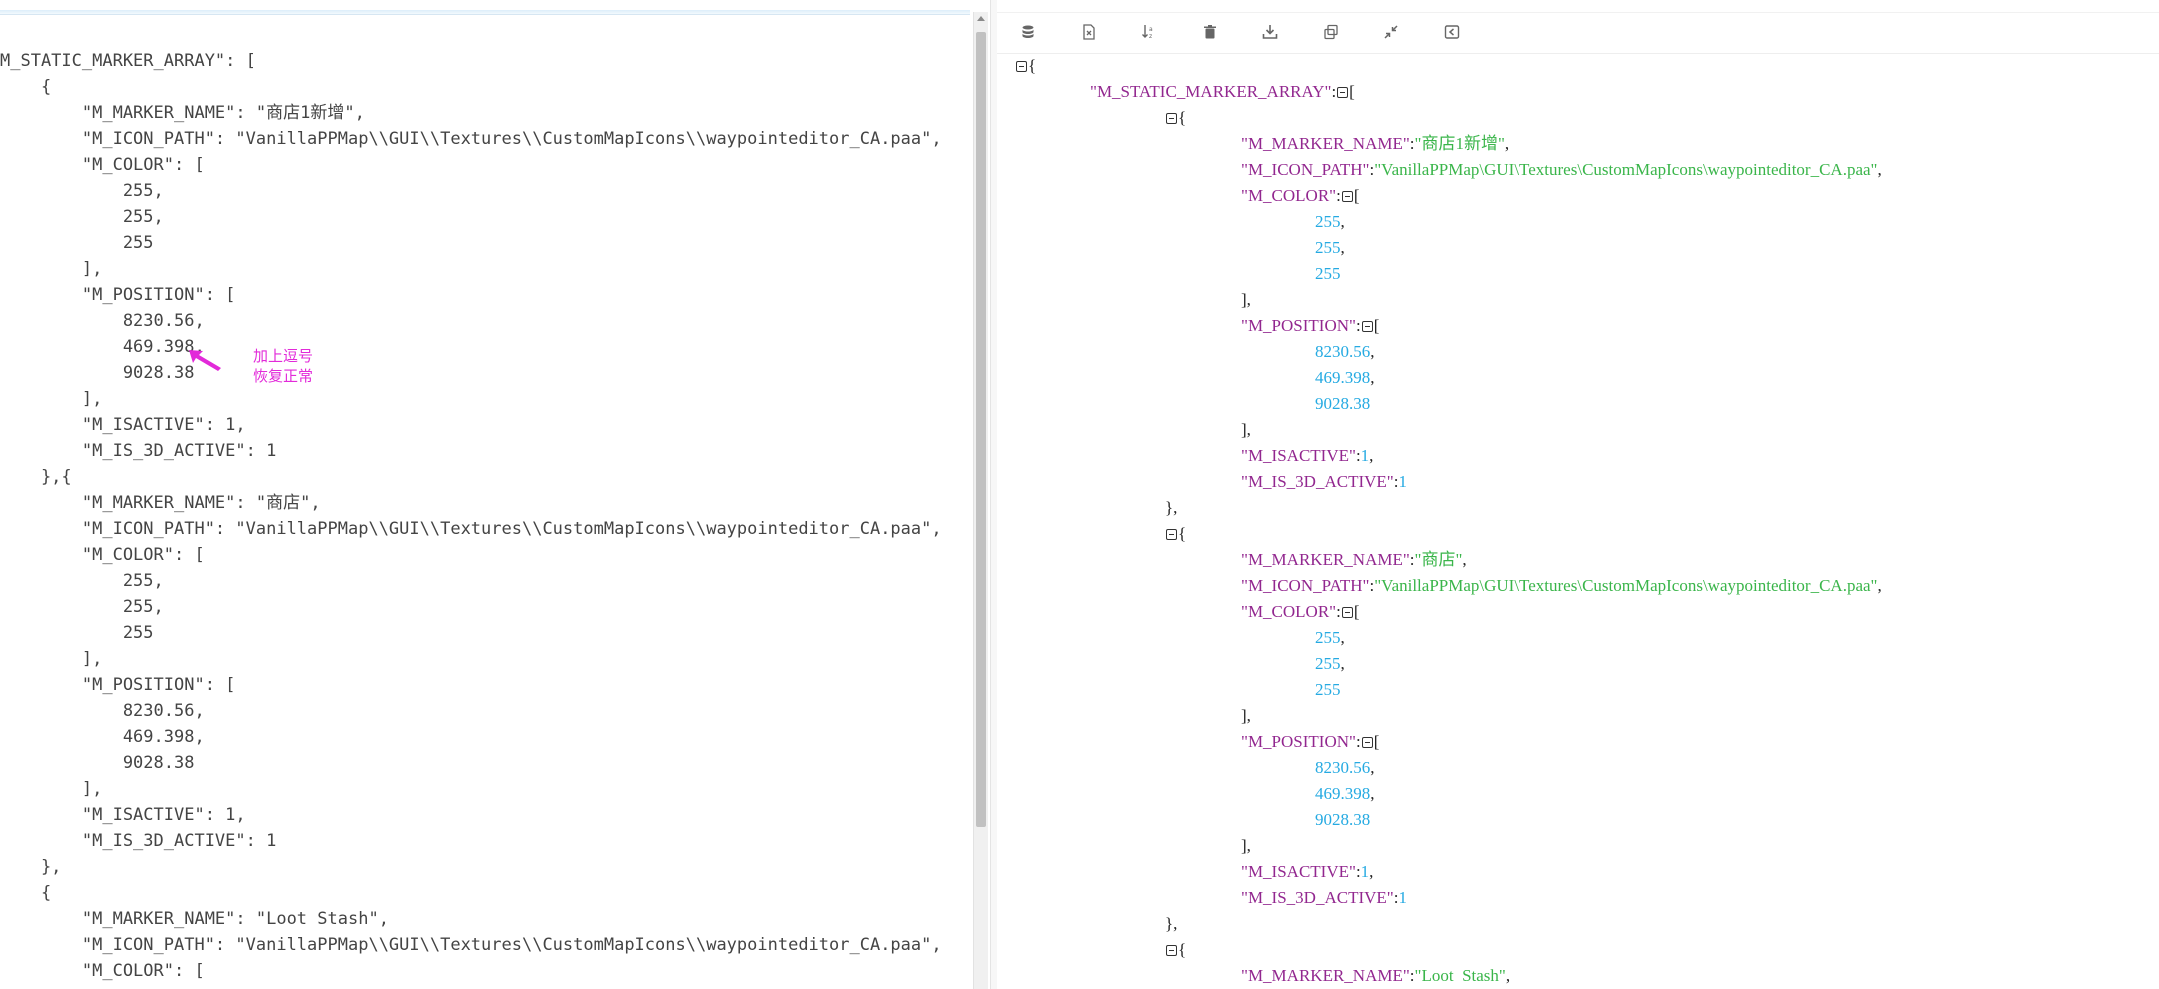 The height and width of the screenshot is (989, 2159). I want to click on tree-row: "M_MARKER_NAME":"商店",, so click(1354, 560).